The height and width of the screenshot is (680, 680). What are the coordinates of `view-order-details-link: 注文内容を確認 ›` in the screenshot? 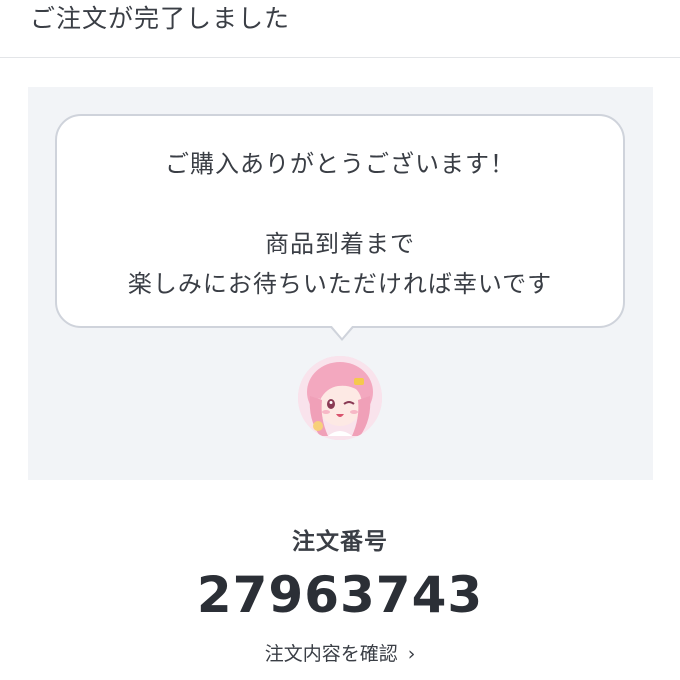 It's located at (340, 654).